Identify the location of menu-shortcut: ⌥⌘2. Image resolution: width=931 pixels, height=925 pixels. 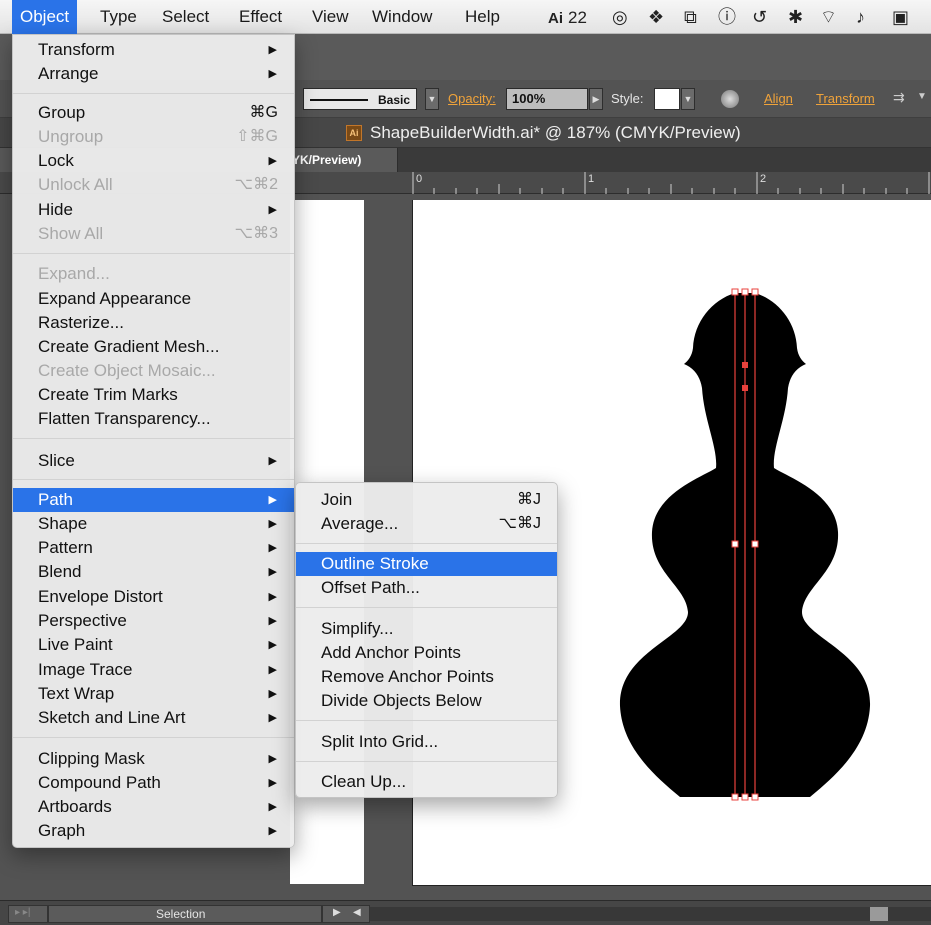
(256, 184).